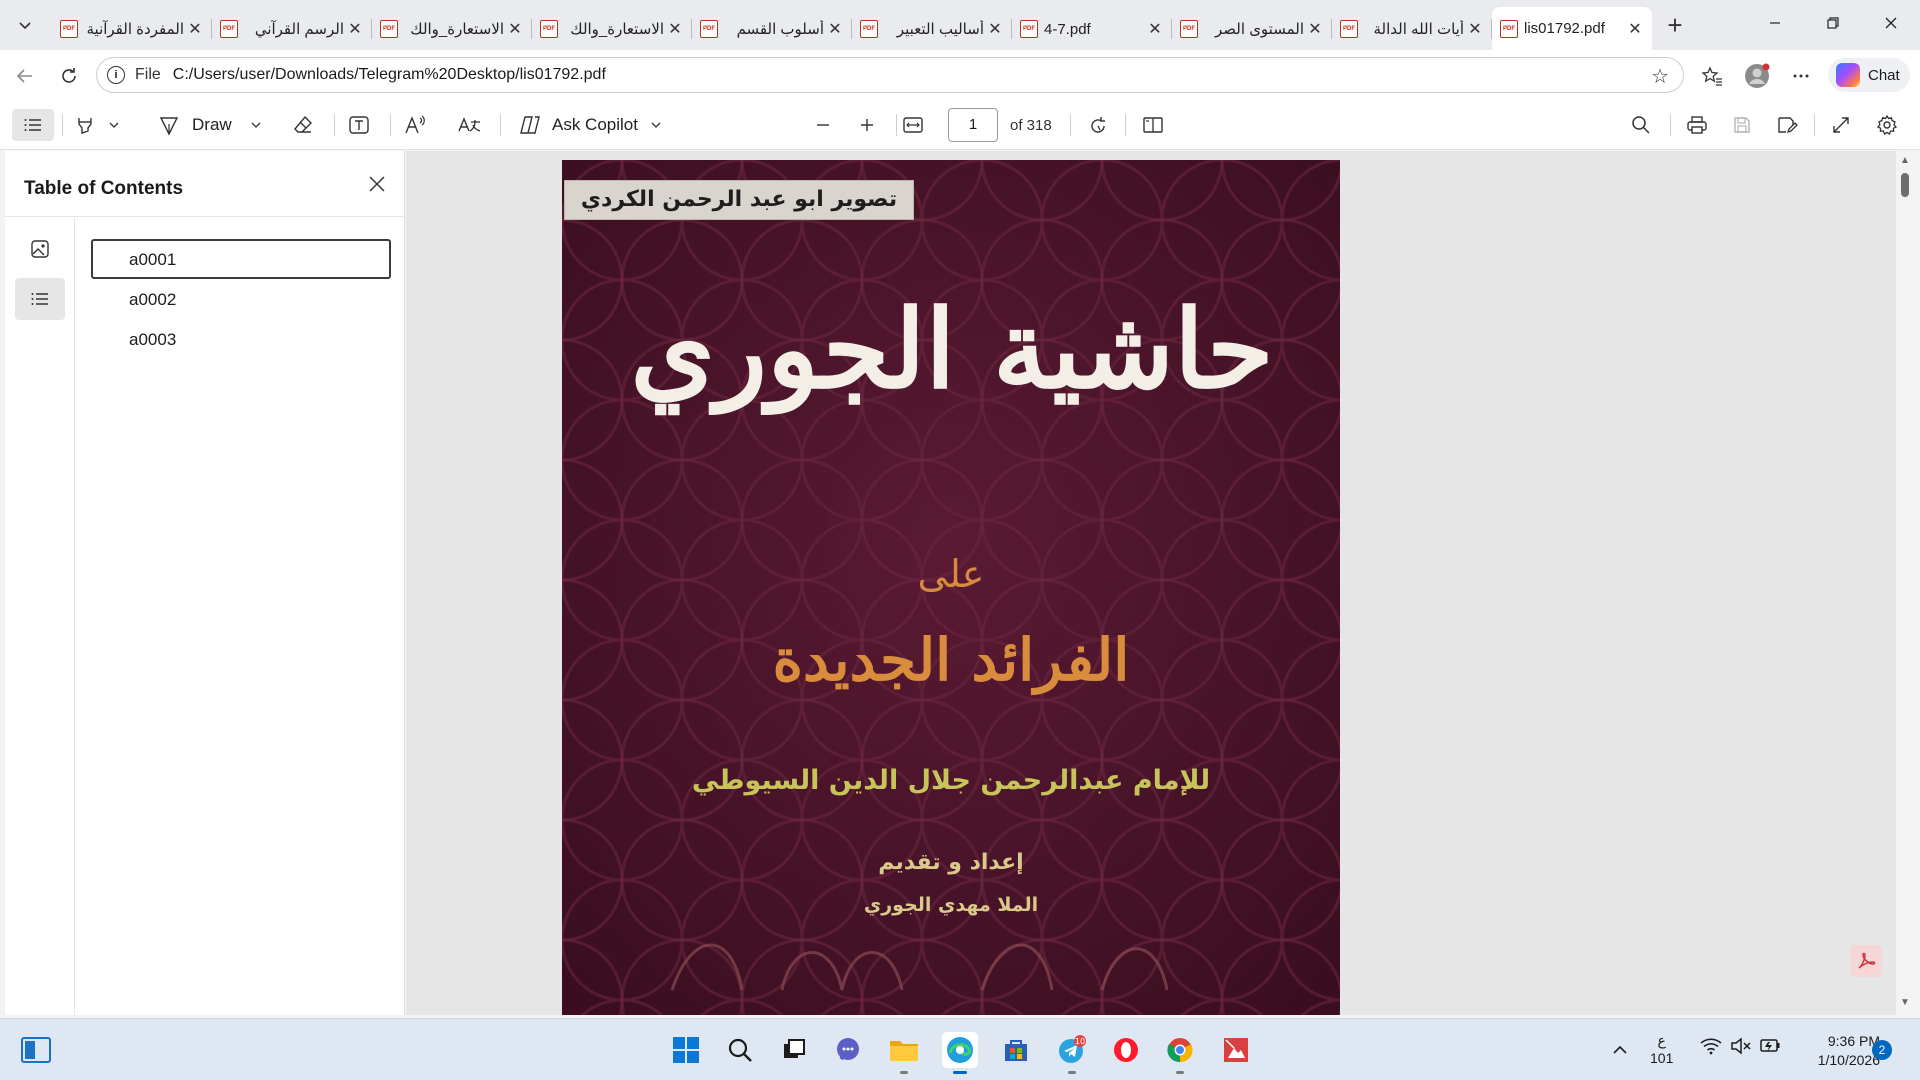 The height and width of the screenshot is (1080, 1920). I want to click on refresh-button, so click(69, 76).